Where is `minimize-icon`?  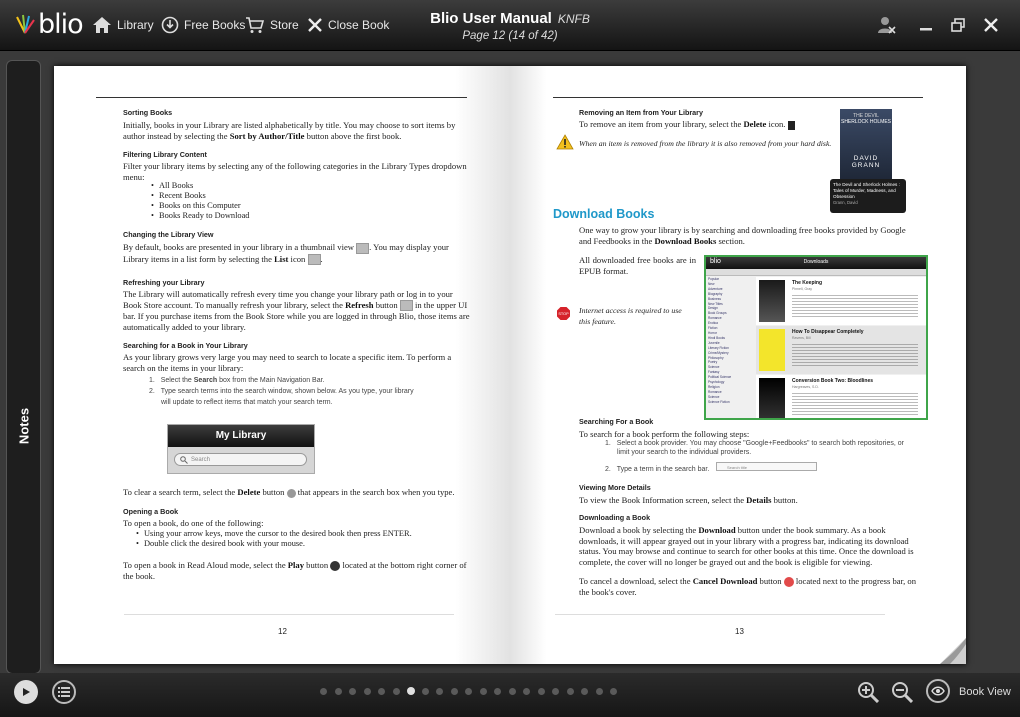 minimize-icon is located at coordinates (926, 29).